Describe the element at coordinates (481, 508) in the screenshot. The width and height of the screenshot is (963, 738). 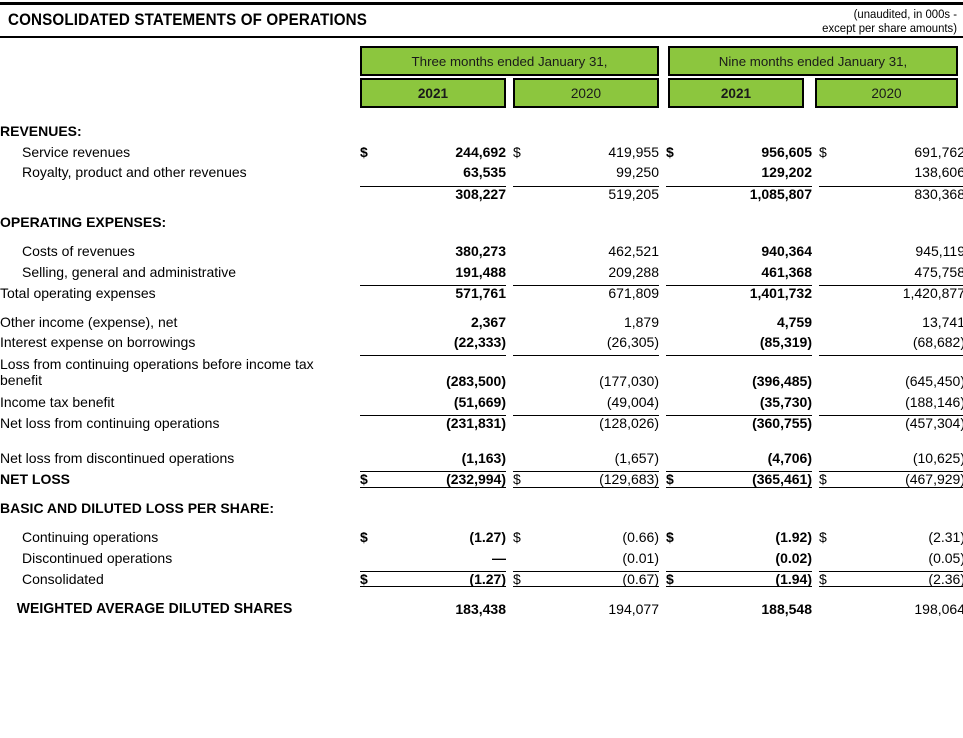
I see `table-row-eps-header: BASIC AND DILUTED LOSS PER SHARE:` at that location.